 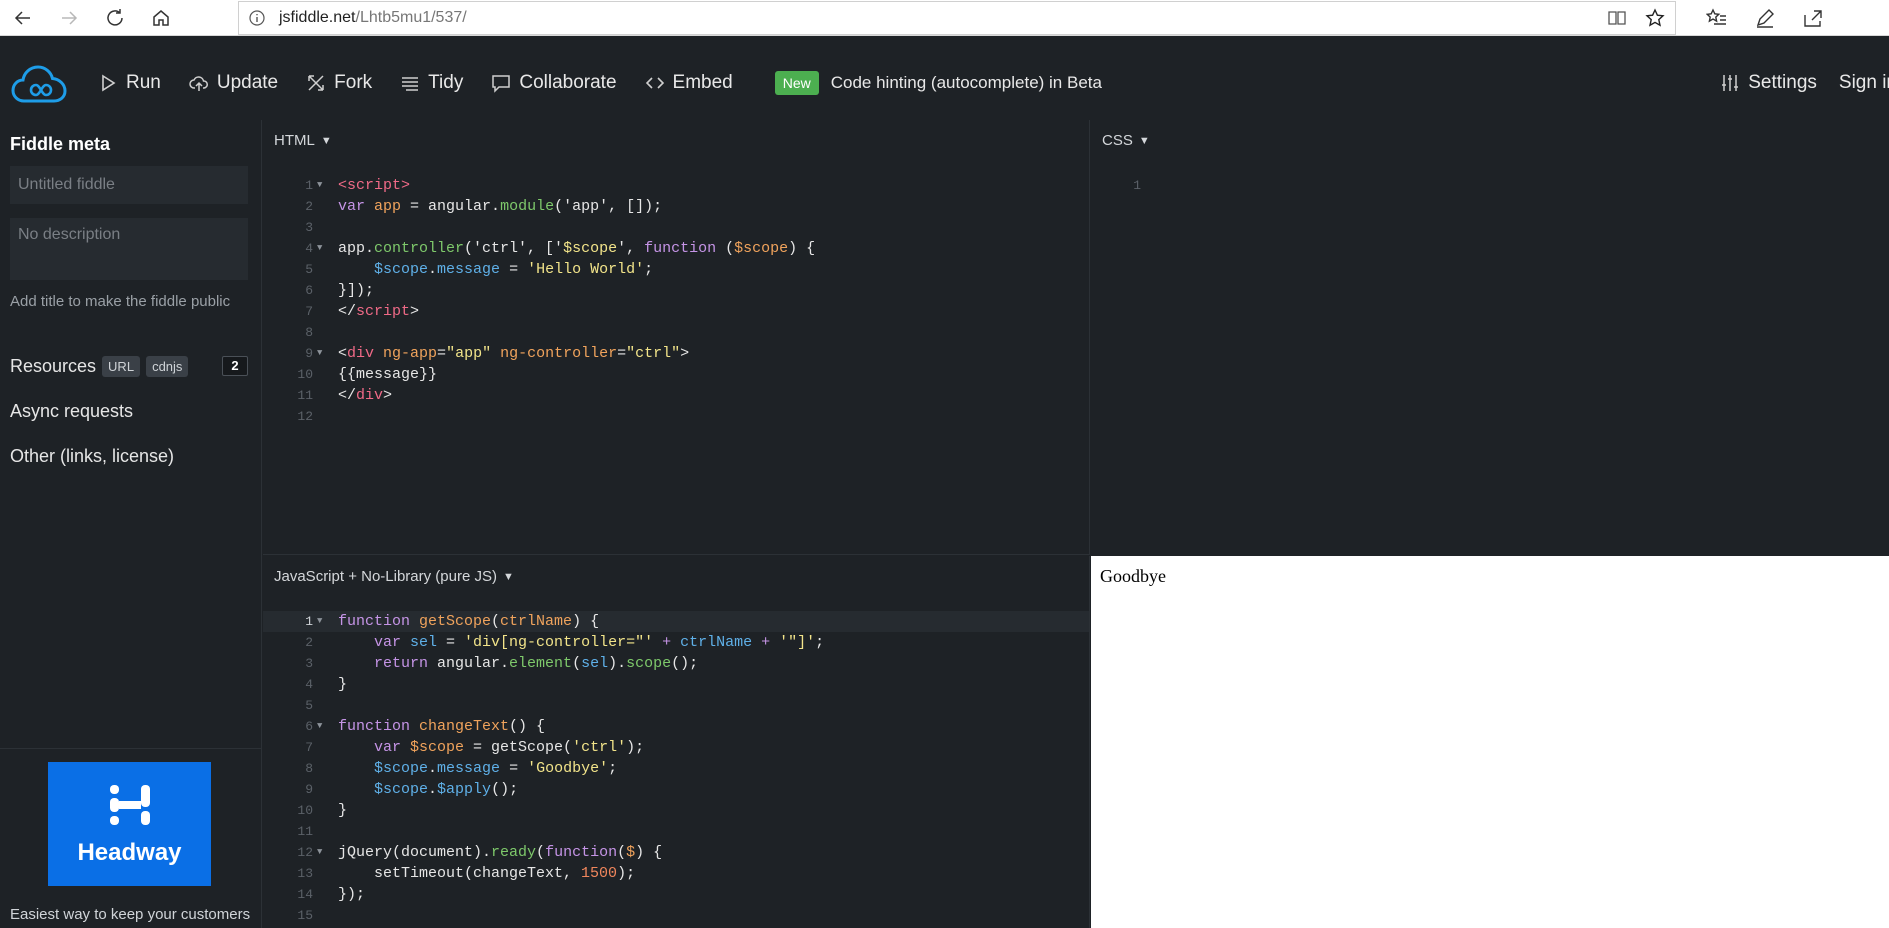 I want to click on sliders-icon, so click(x=1730, y=83).